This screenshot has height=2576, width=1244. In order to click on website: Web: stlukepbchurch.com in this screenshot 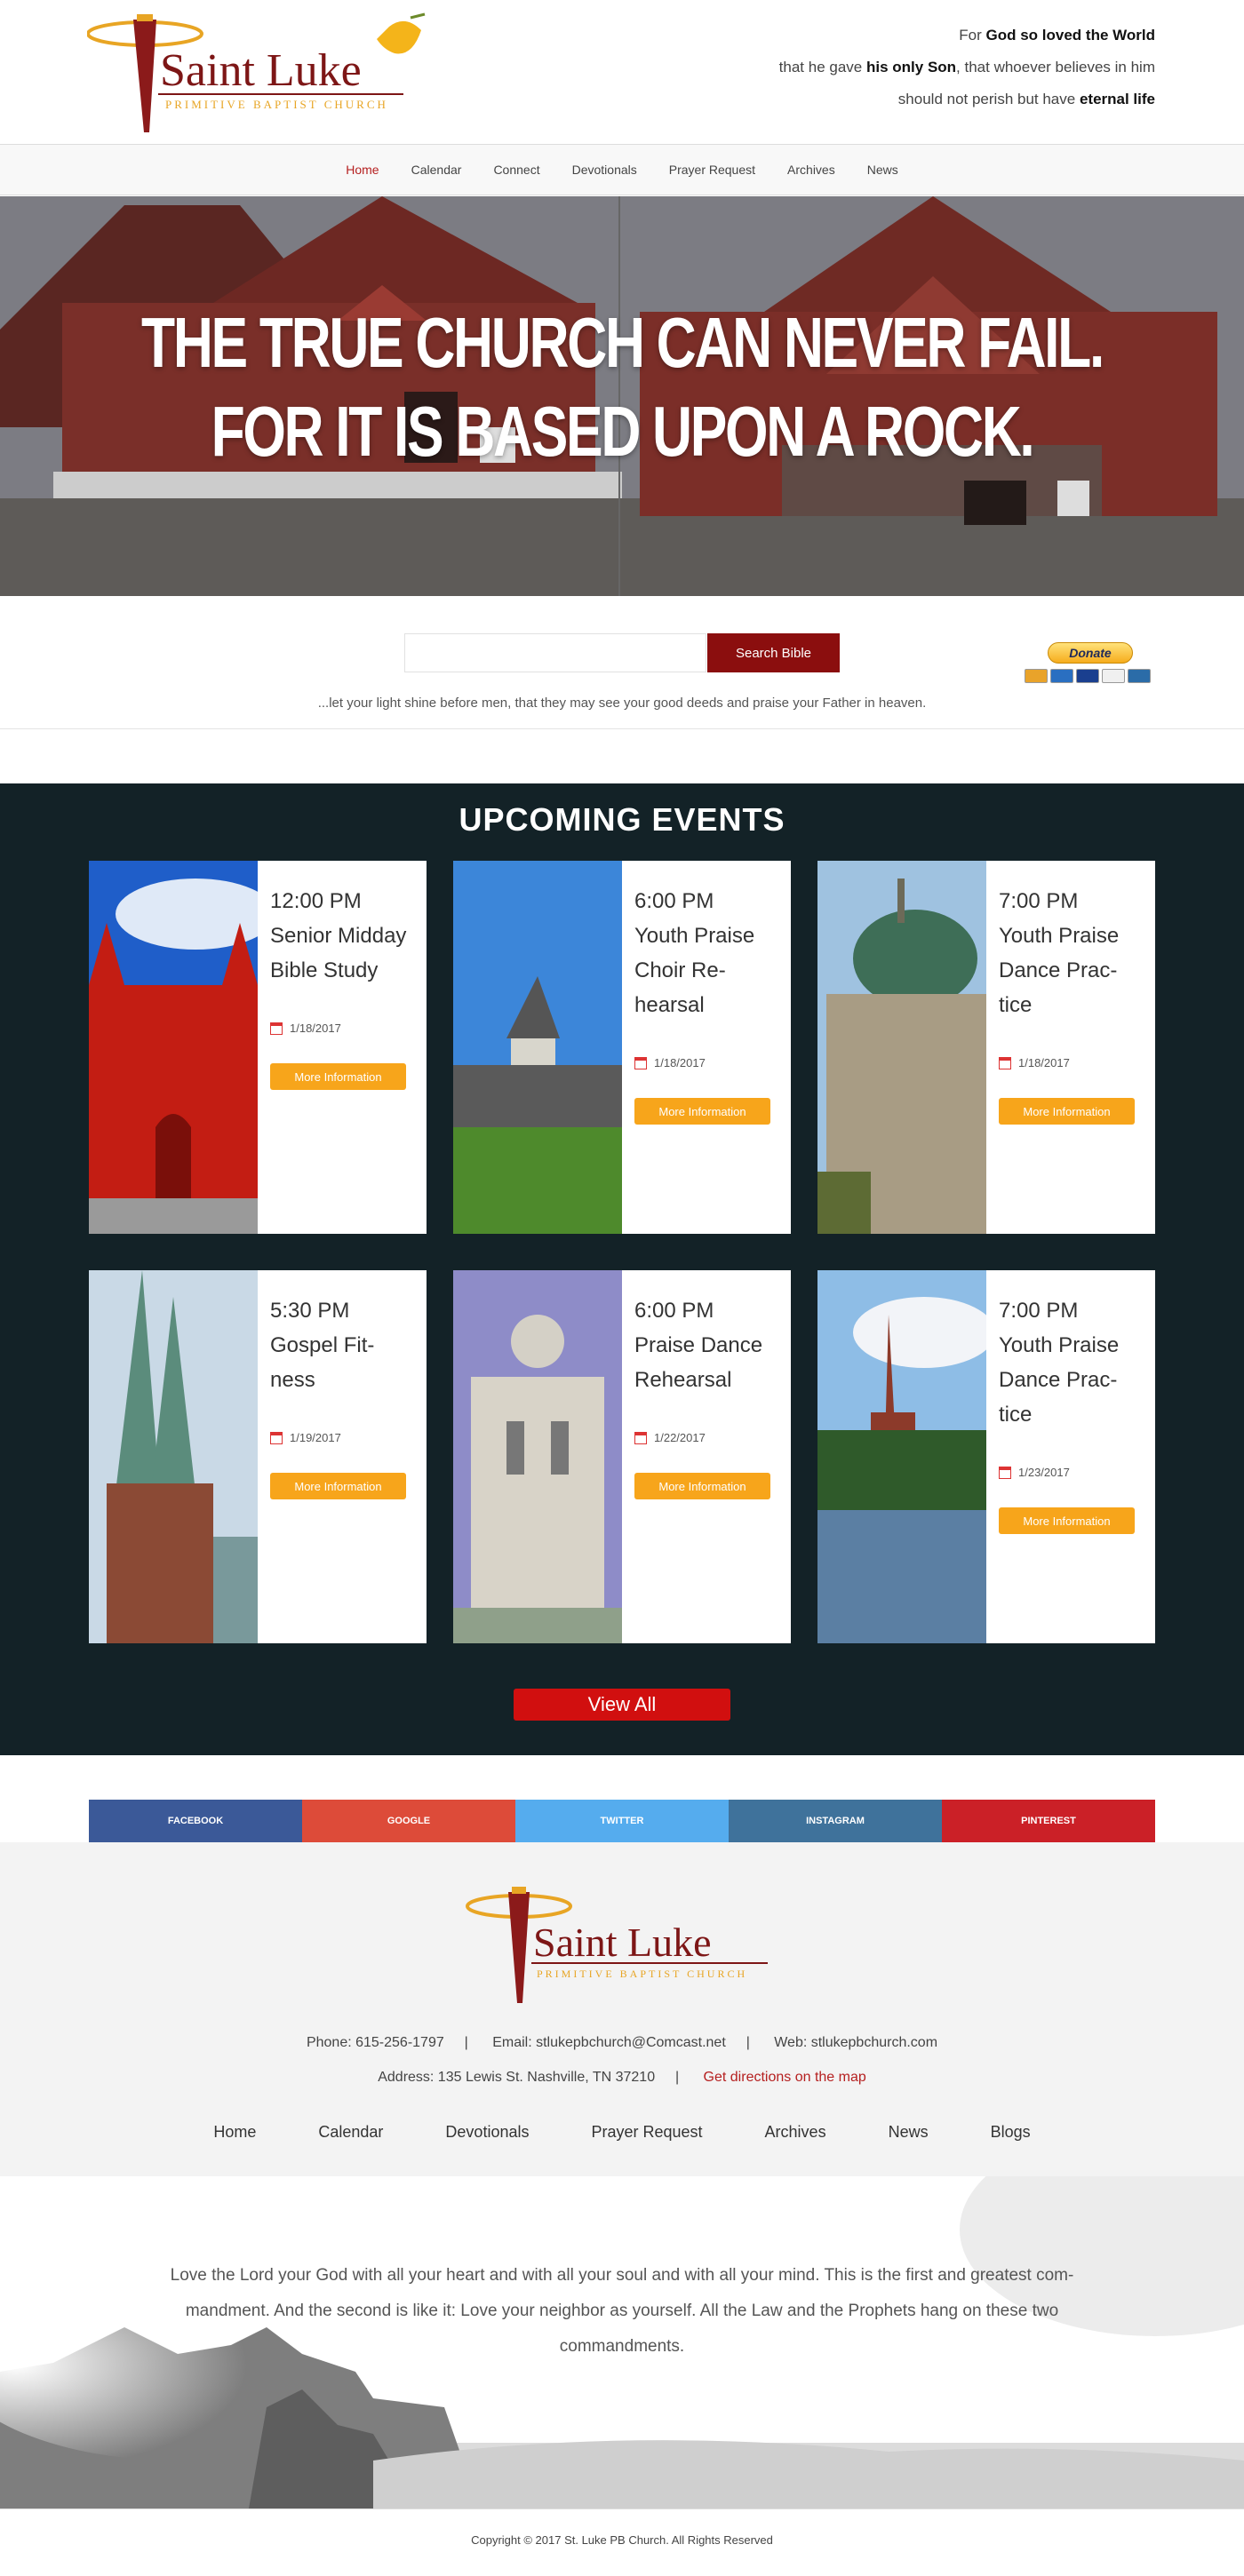, I will do `click(856, 2042)`.